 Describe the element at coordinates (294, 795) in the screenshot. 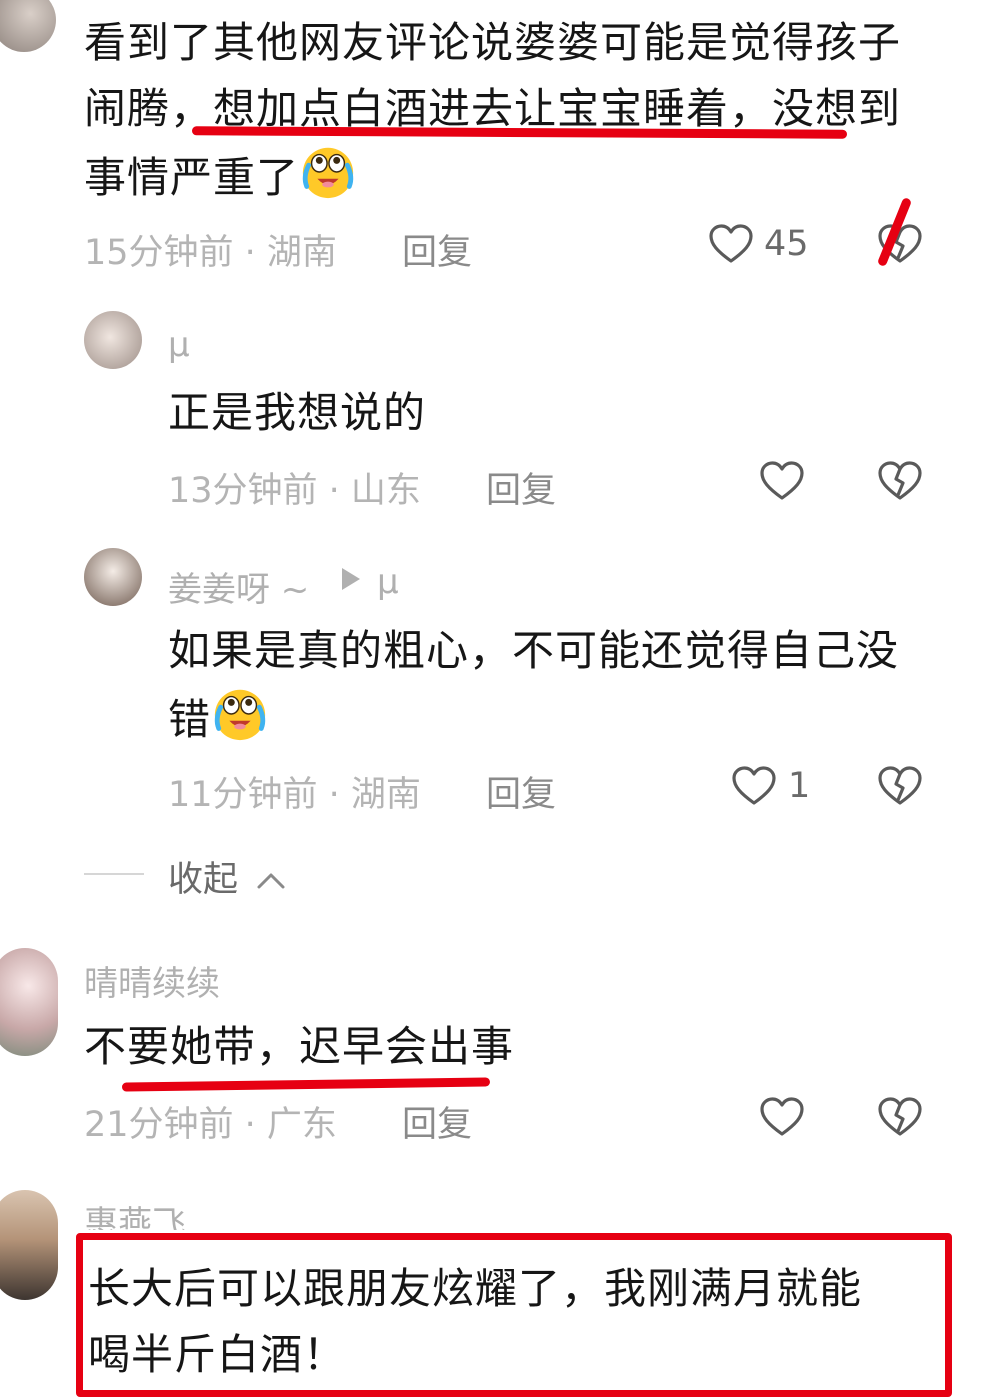

I see `comment-meta: 11分钟前 · 湖南` at that location.